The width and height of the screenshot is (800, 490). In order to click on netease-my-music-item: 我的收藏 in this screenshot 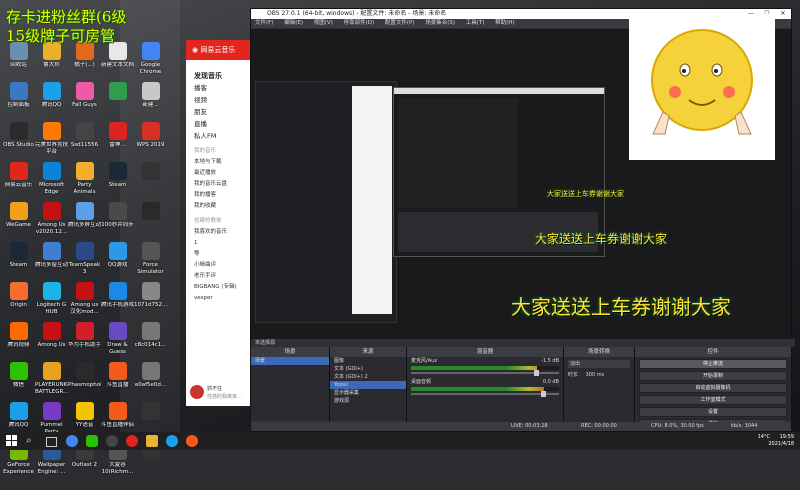, I will do `click(218, 206)`.